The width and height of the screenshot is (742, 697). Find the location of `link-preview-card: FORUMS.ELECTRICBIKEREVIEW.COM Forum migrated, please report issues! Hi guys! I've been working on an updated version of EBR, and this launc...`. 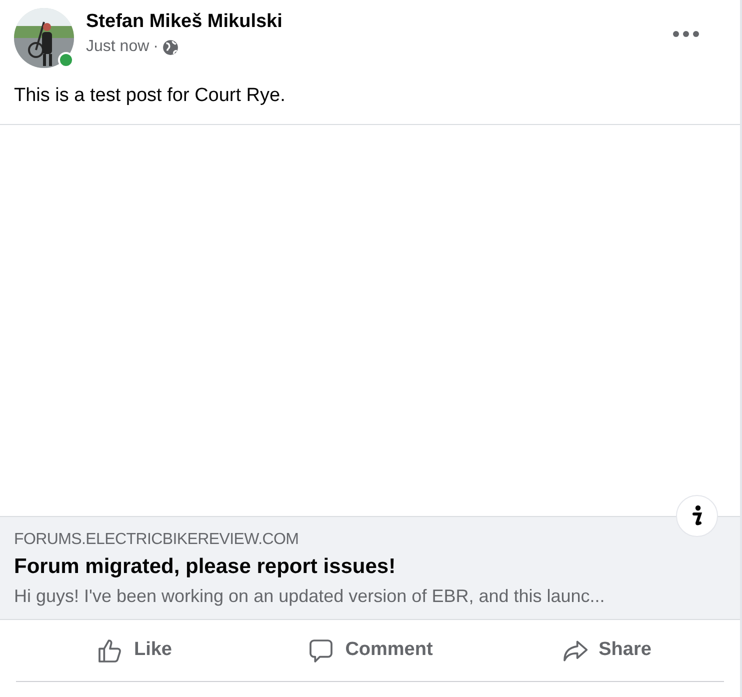

link-preview-card: FORUMS.ELECTRICBIKEREVIEW.COM Forum migrated, please report issues! Hi guys! I've been working on an updated version of EBR, and this launc... is located at coordinates (370, 568).